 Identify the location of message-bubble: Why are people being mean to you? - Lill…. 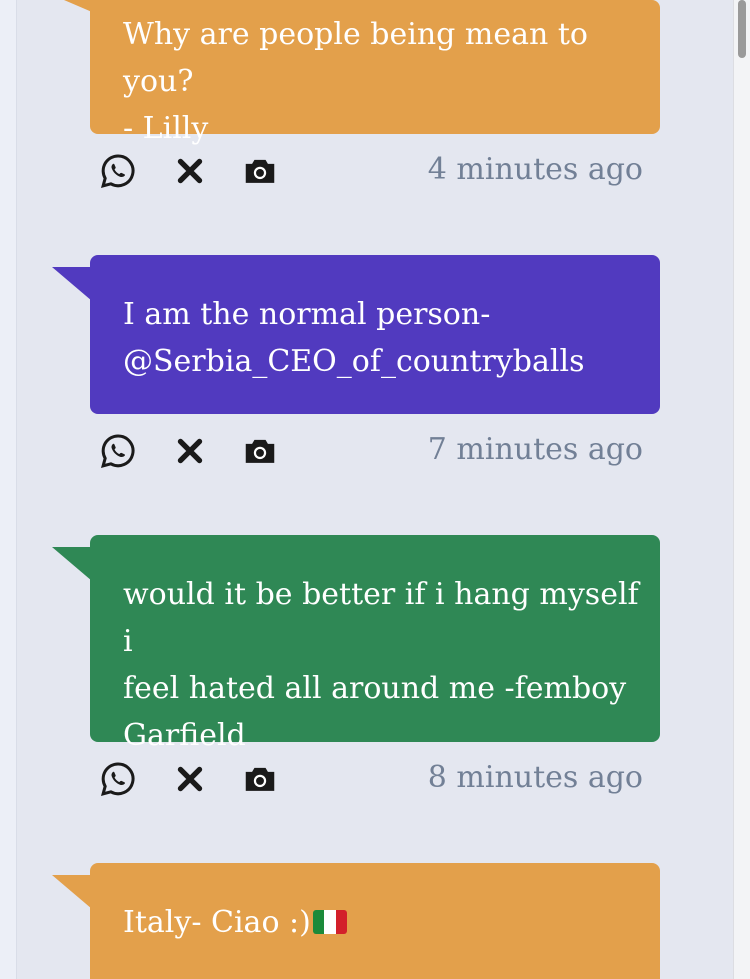
(375, 73).